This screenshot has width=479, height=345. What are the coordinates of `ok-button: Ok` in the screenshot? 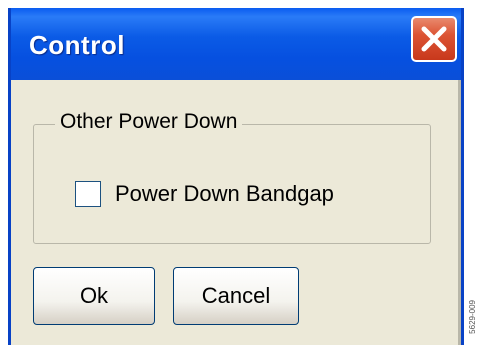 It's located at (94, 296).